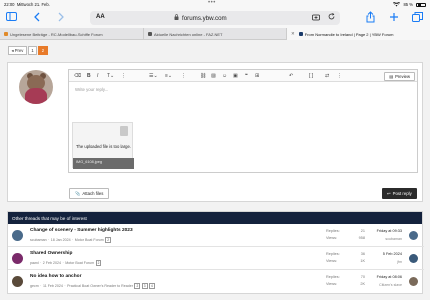 The height and width of the screenshot is (300, 430). What do you see at coordinates (110, 76) in the screenshot?
I see `font-size-icon: T⌄` at bounding box center [110, 76].